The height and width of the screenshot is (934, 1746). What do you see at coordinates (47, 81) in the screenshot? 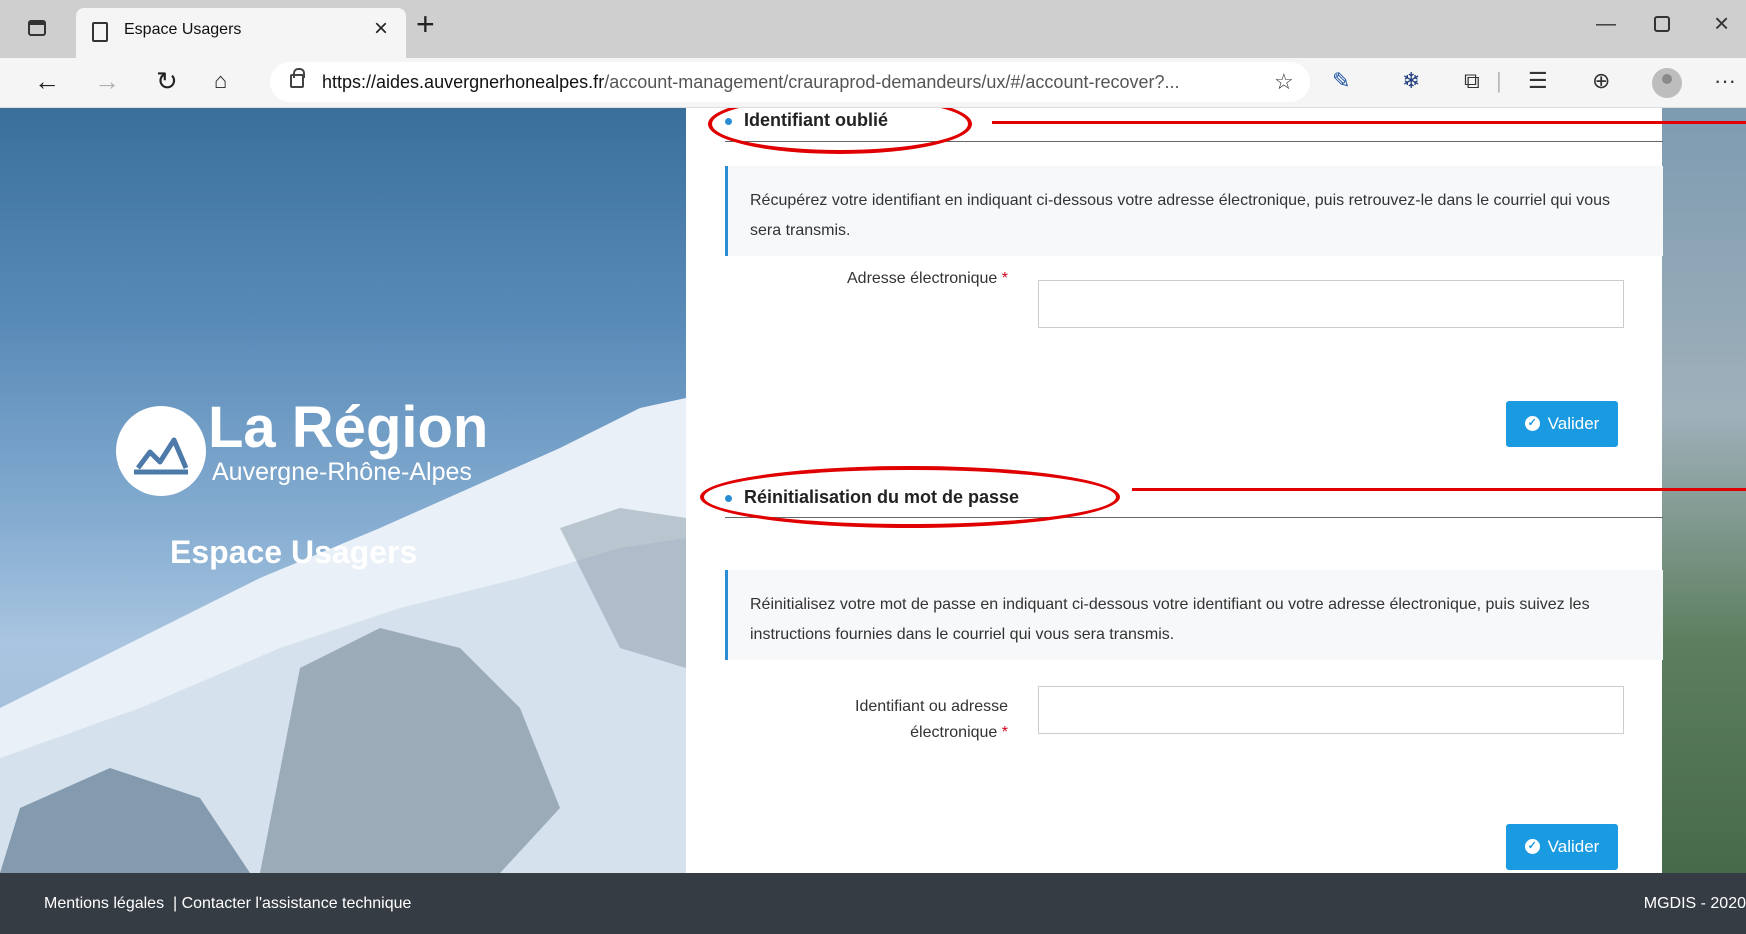
I see `back-icon: ←` at bounding box center [47, 81].